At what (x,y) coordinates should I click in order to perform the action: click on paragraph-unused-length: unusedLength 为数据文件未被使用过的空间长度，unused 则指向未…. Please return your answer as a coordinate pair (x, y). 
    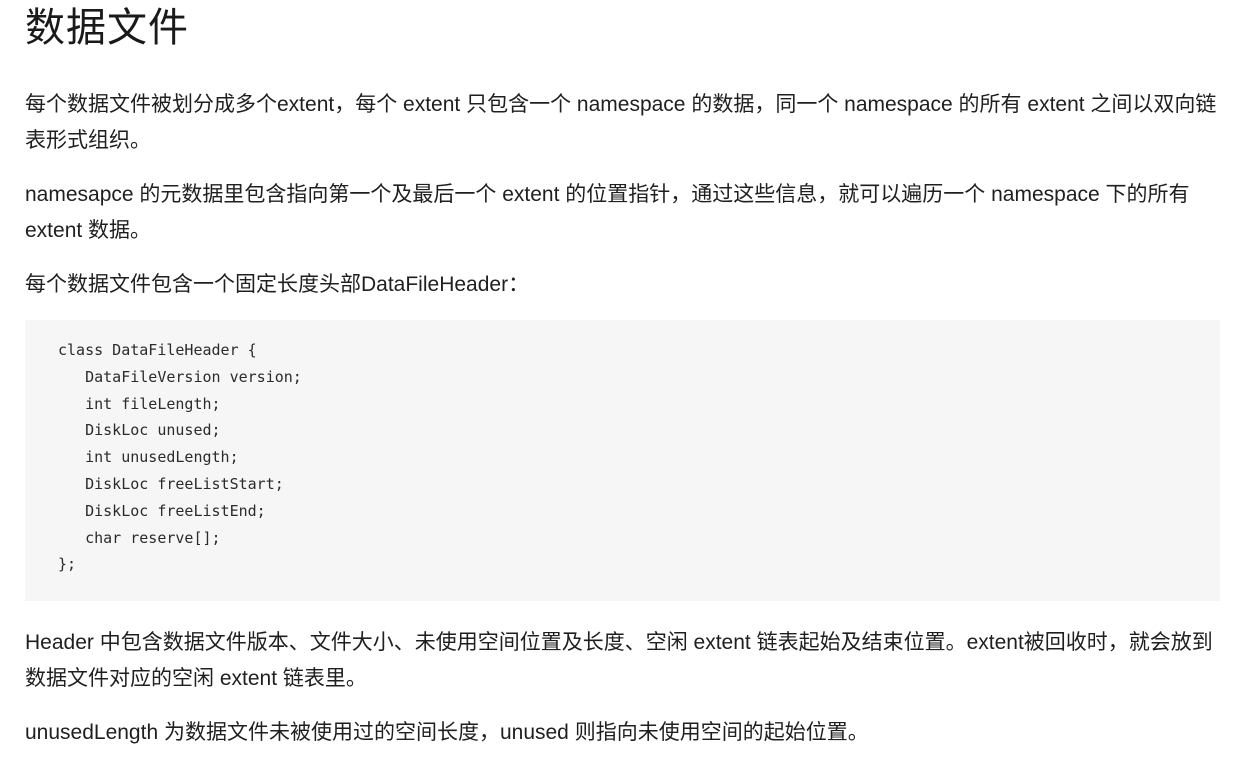
    Looking at the image, I should click on (447, 732).